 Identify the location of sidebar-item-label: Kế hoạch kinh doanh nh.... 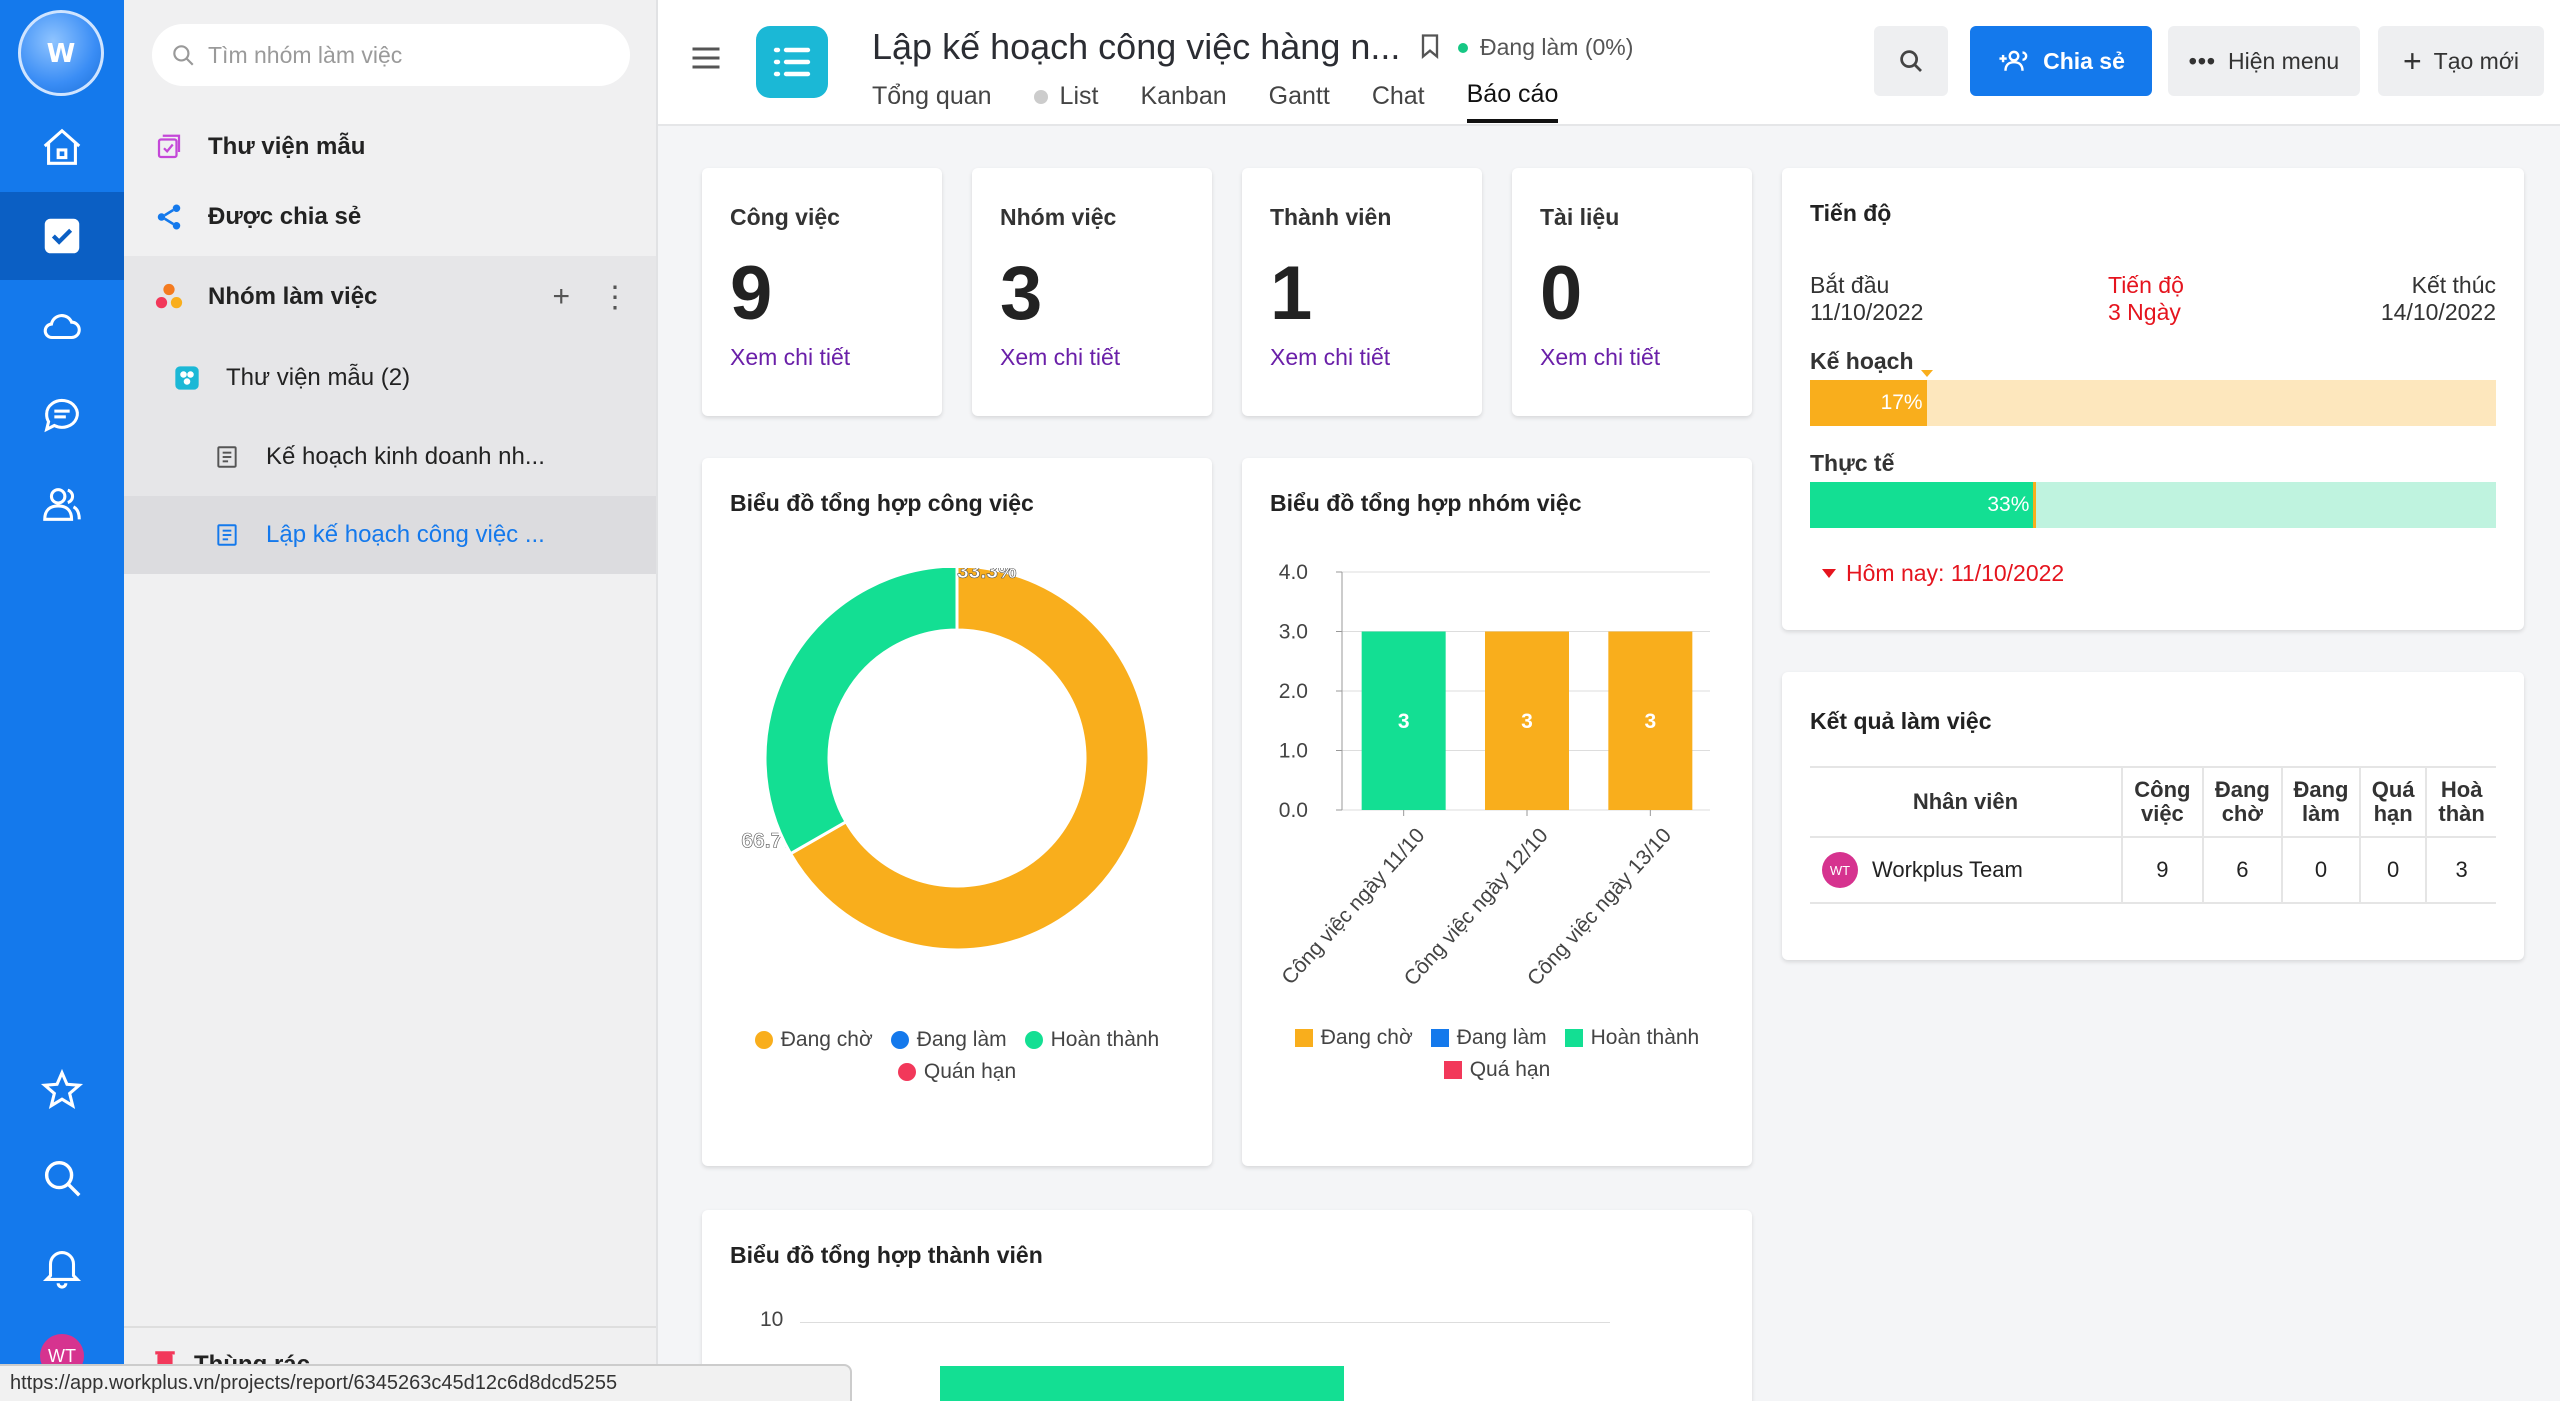
(405, 456).